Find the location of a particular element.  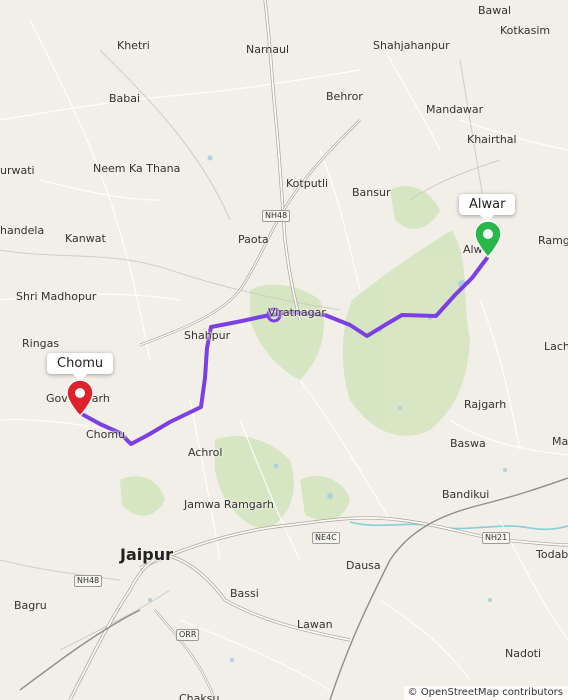

place-label: Shahpur is located at coordinates (207, 335).